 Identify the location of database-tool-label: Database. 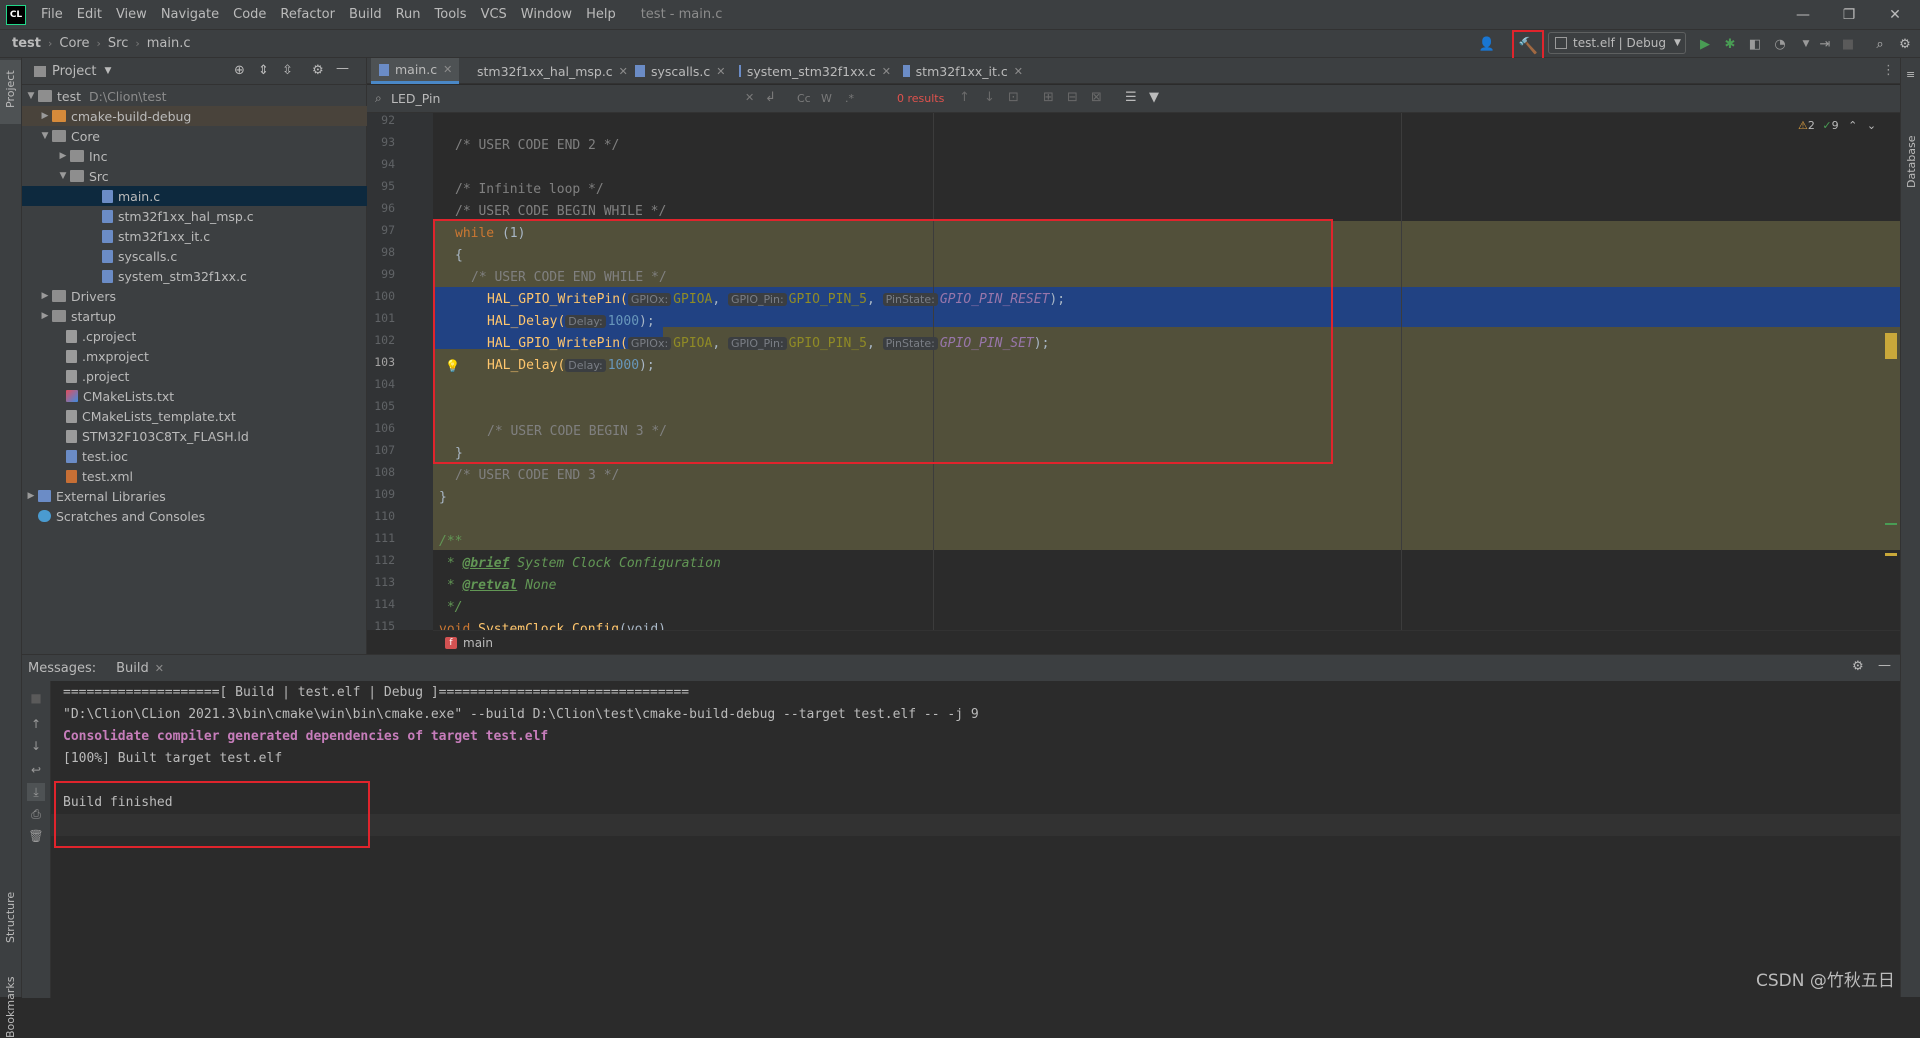
(1911, 162).